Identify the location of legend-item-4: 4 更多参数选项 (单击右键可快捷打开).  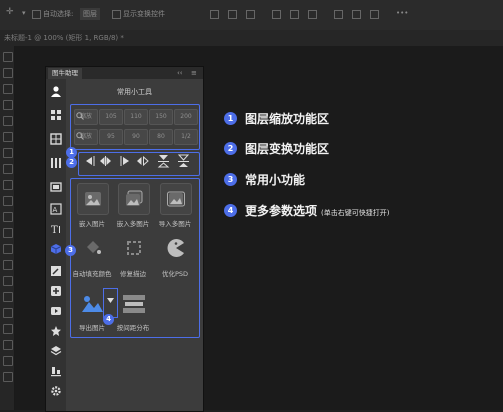
(307, 209).